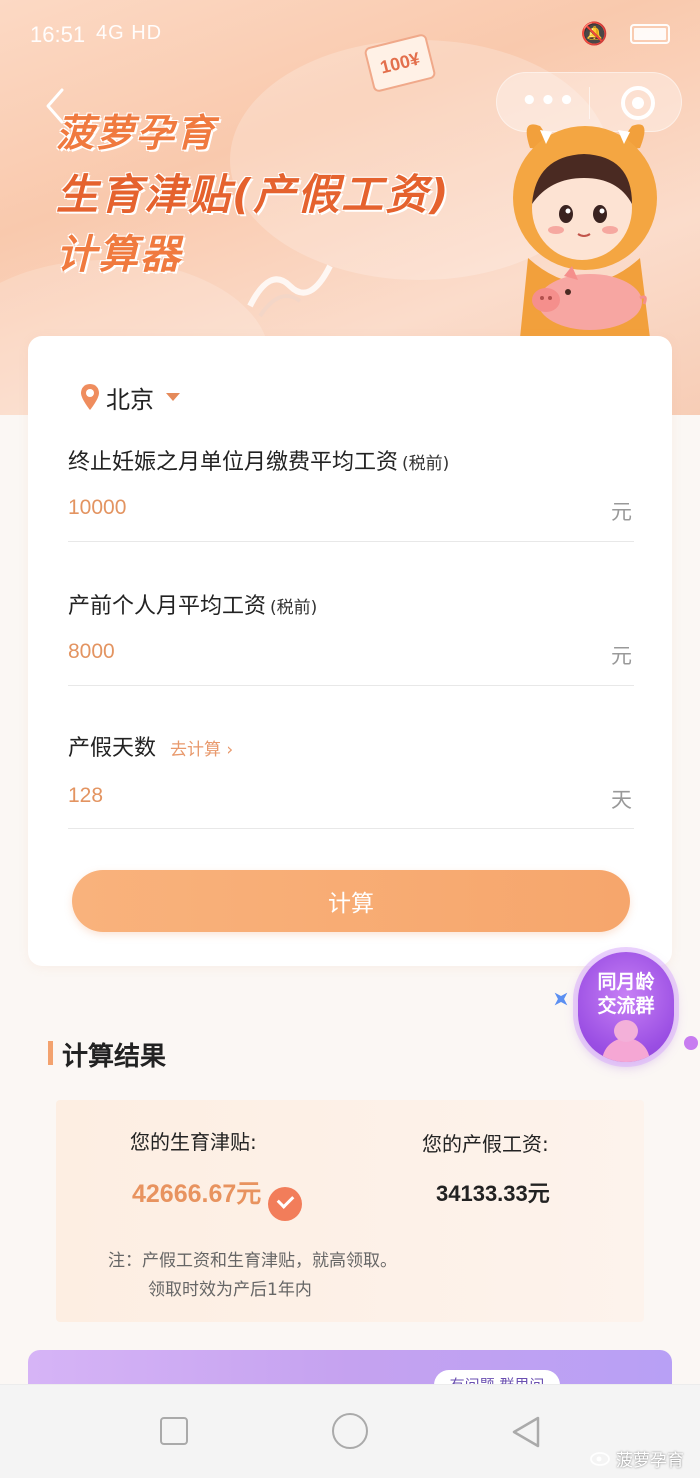  What do you see at coordinates (621, 512) in the screenshot?
I see `salary-unit: 元` at bounding box center [621, 512].